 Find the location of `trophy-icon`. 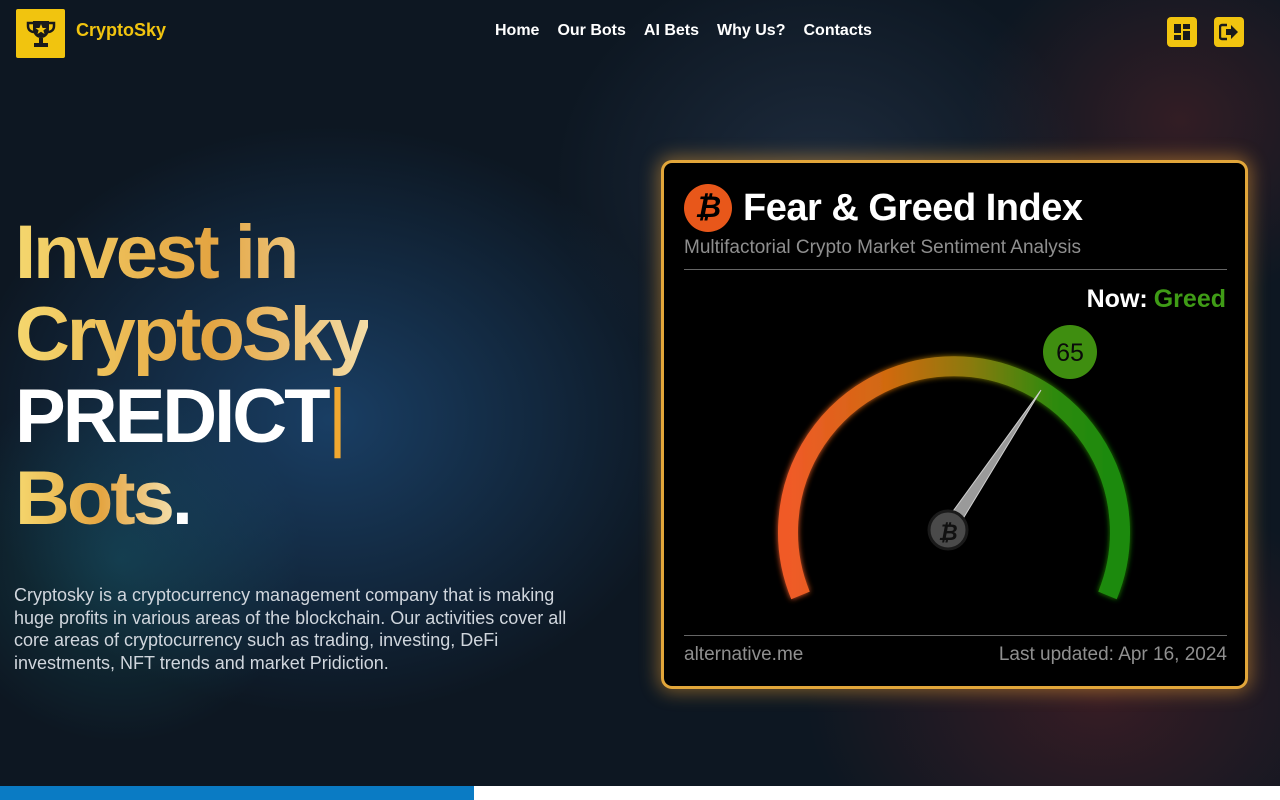

trophy-icon is located at coordinates (40, 33).